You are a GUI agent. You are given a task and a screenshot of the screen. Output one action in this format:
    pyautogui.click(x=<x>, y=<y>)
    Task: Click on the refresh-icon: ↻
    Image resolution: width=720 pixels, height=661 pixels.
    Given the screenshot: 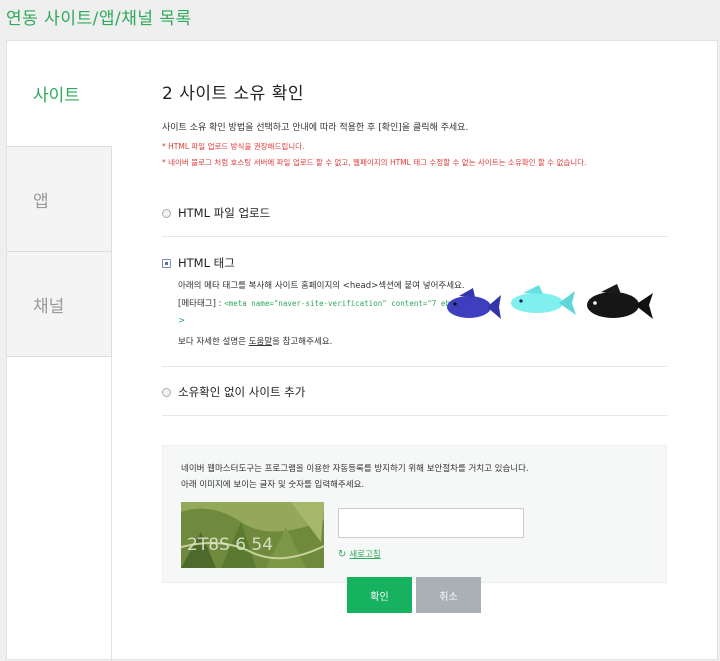 What is the action you would take?
    pyautogui.click(x=342, y=554)
    